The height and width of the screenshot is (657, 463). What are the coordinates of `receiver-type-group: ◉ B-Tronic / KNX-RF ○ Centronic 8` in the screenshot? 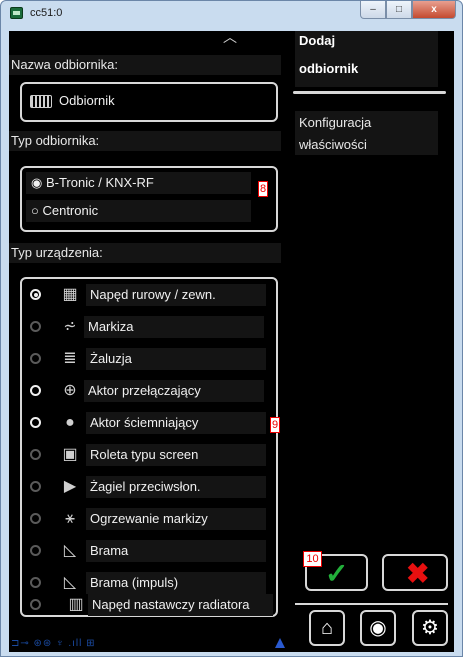 It's located at (149, 199).